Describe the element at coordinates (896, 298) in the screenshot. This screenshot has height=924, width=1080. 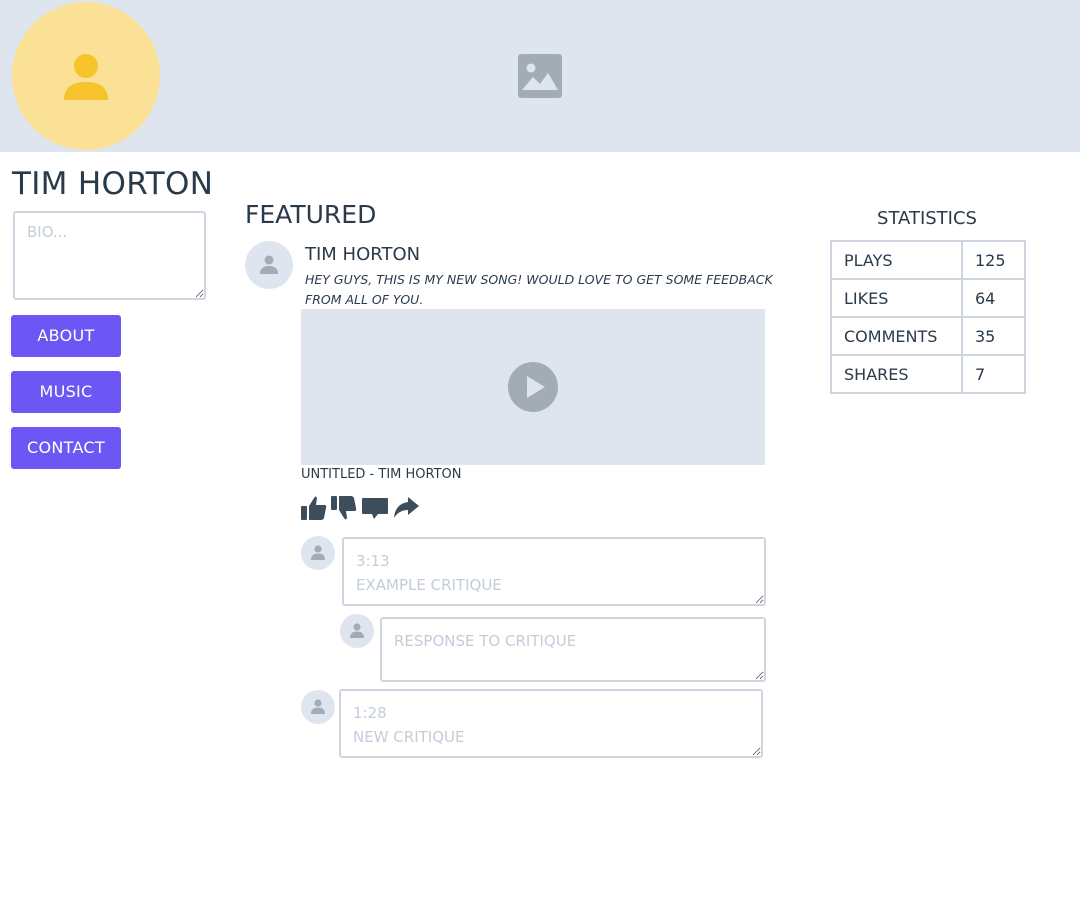
I see `stat-label: LIKES` at that location.